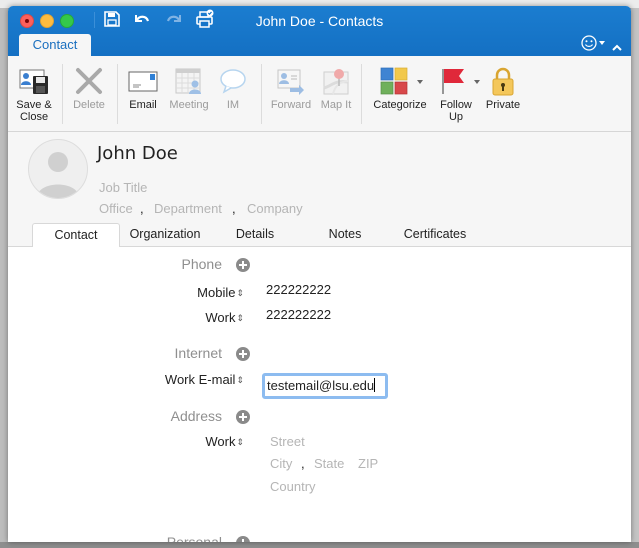 The height and width of the screenshot is (548, 639). What do you see at coordinates (165, 234) in the screenshot?
I see `tab-organization: Organization` at bounding box center [165, 234].